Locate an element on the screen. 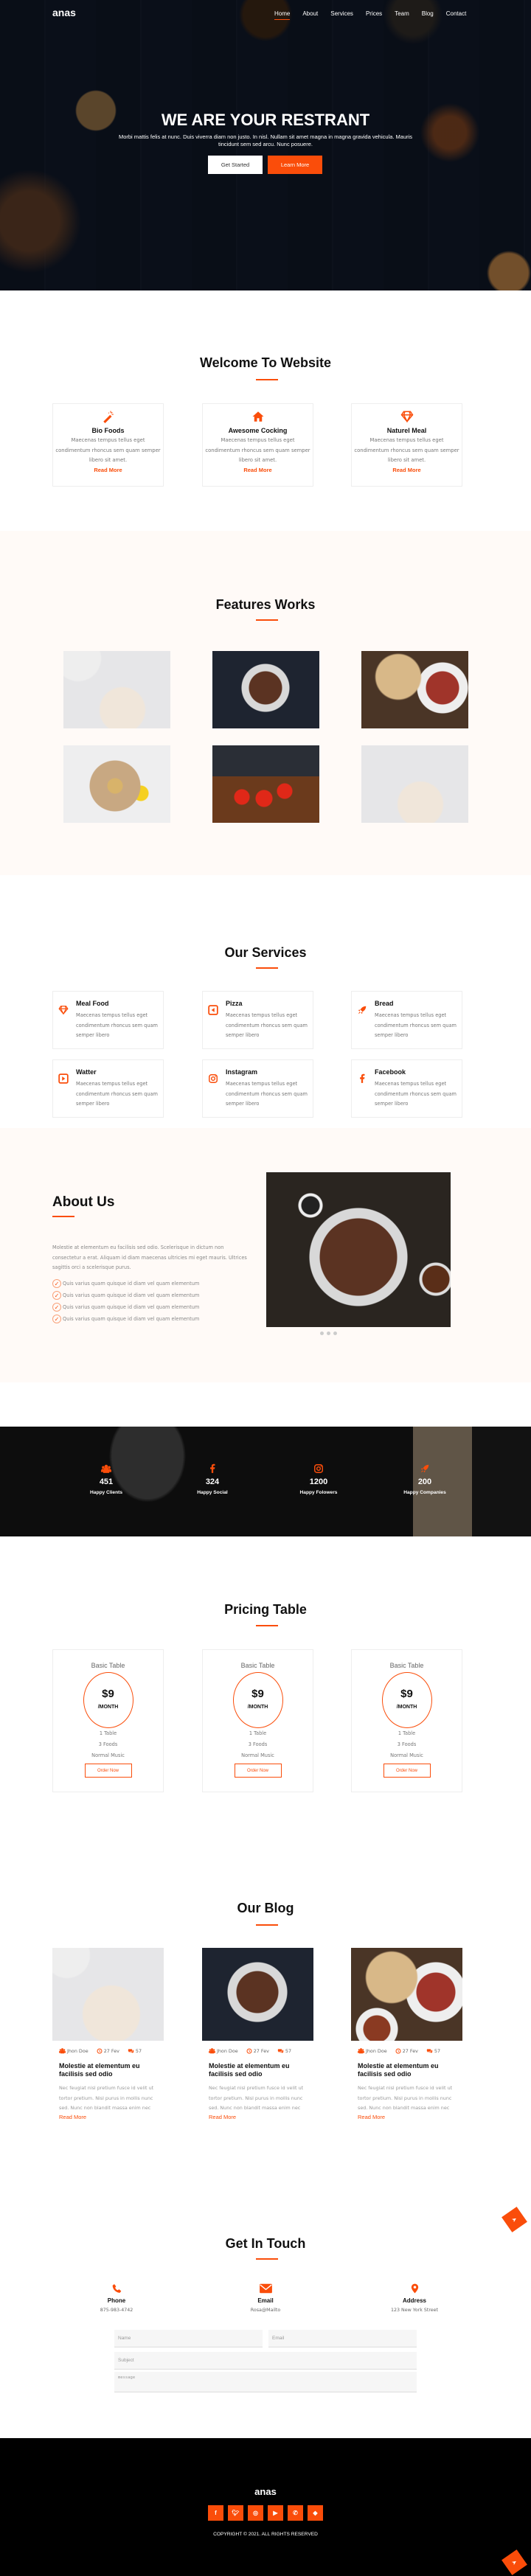 This screenshot has width=531, height=2576. contact-label: Email is located at coordinates (265, 2301).